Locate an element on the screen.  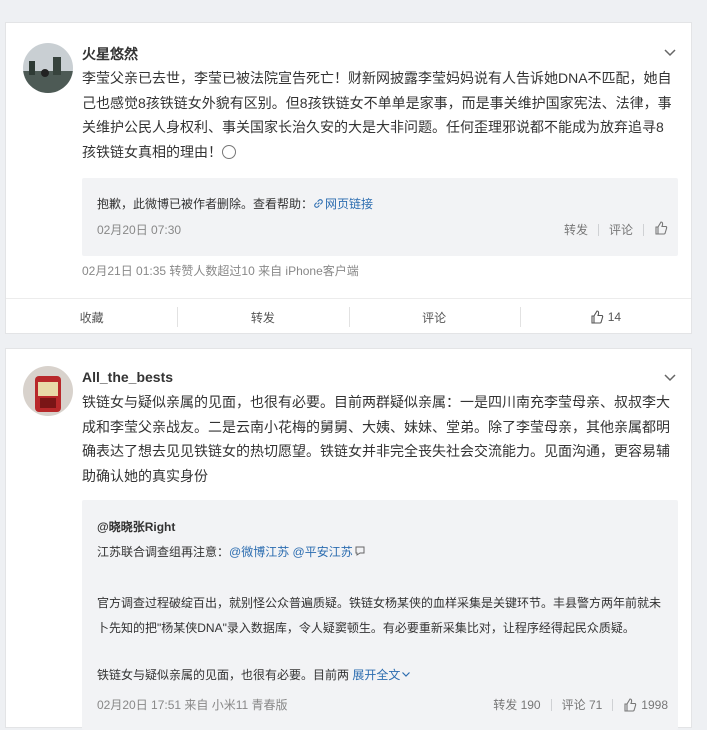
quote-actions: 转发 190 评论 71 1998 is located at coordinates (580, 704).